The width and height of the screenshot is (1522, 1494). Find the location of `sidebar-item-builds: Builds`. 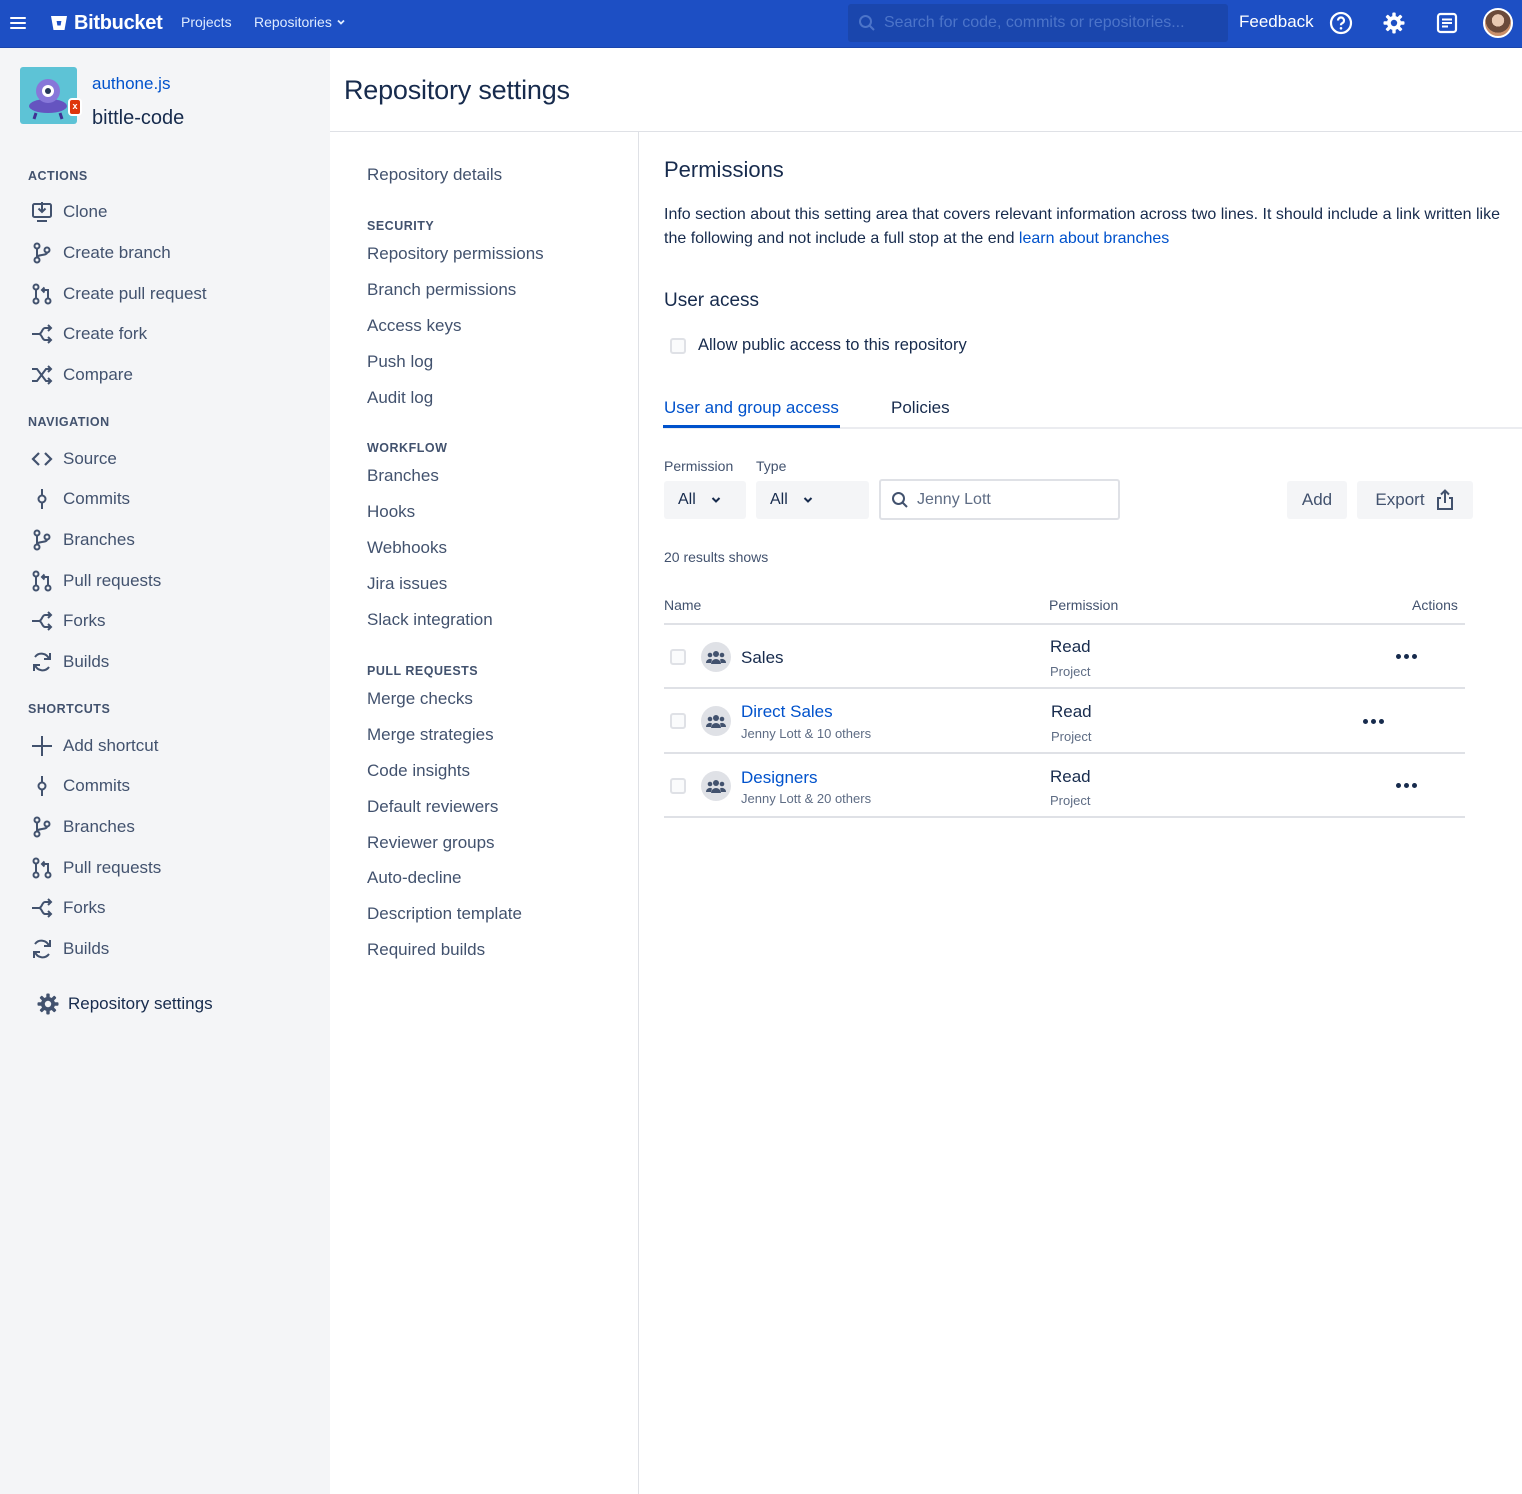

sidebar-item-builds: Builds is located at coordinates (69, 662).